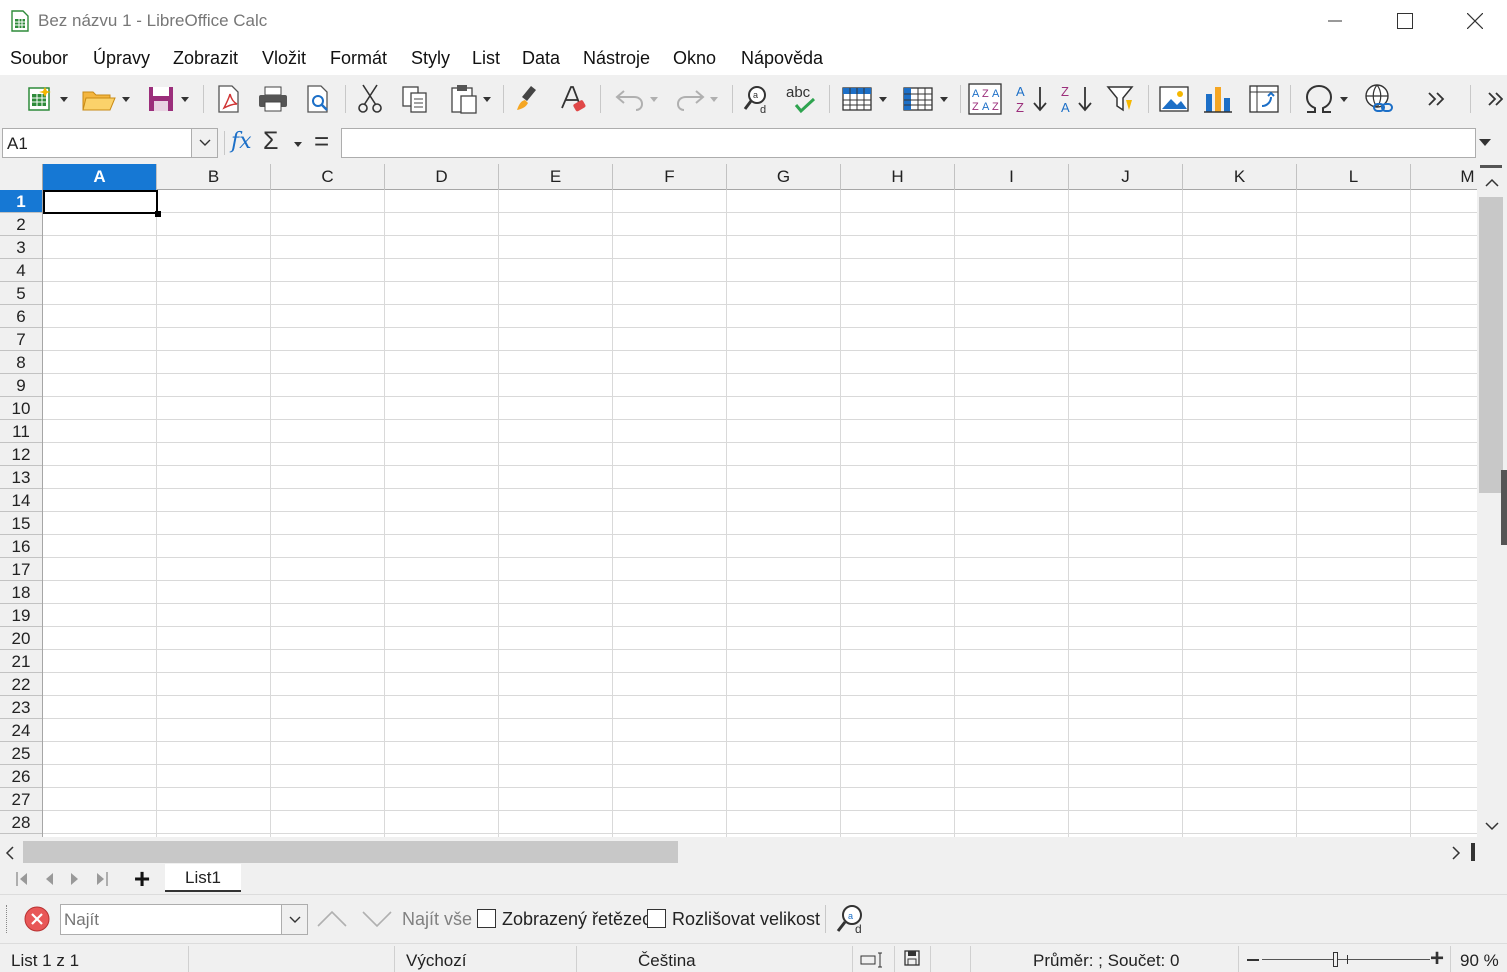 The height and width of the screenshot is (972, 1507). What do you see at coordinates (110, 143) in the screenshot?
I see `name-box: A1` at bounding box center [110, 143].